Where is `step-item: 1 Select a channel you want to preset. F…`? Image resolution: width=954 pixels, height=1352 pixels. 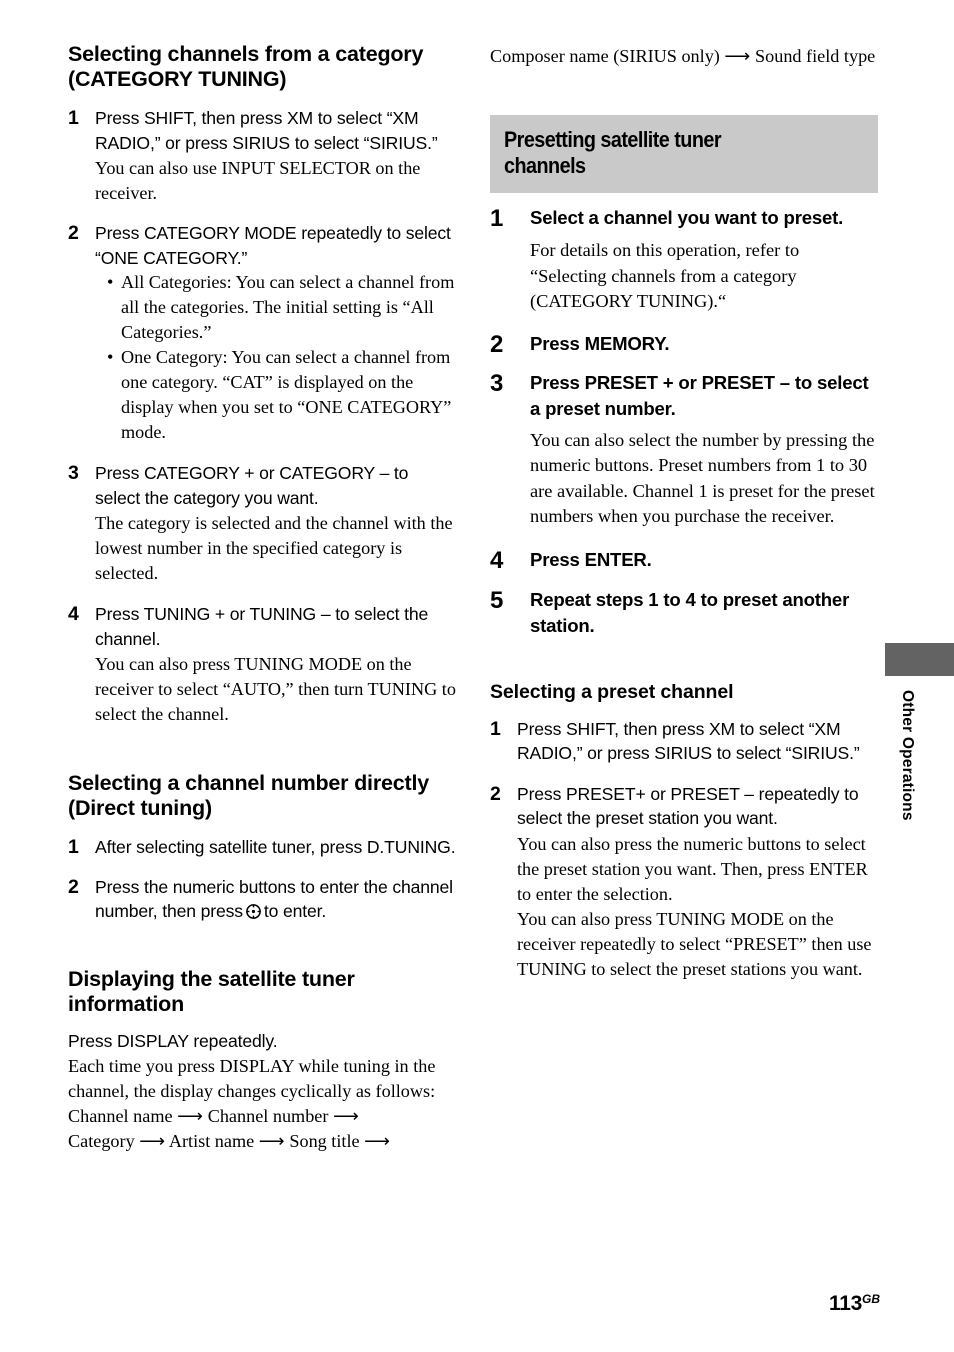 step-item: 1 Select a channel you want to preset. F… is located at coordinates (684, 260).